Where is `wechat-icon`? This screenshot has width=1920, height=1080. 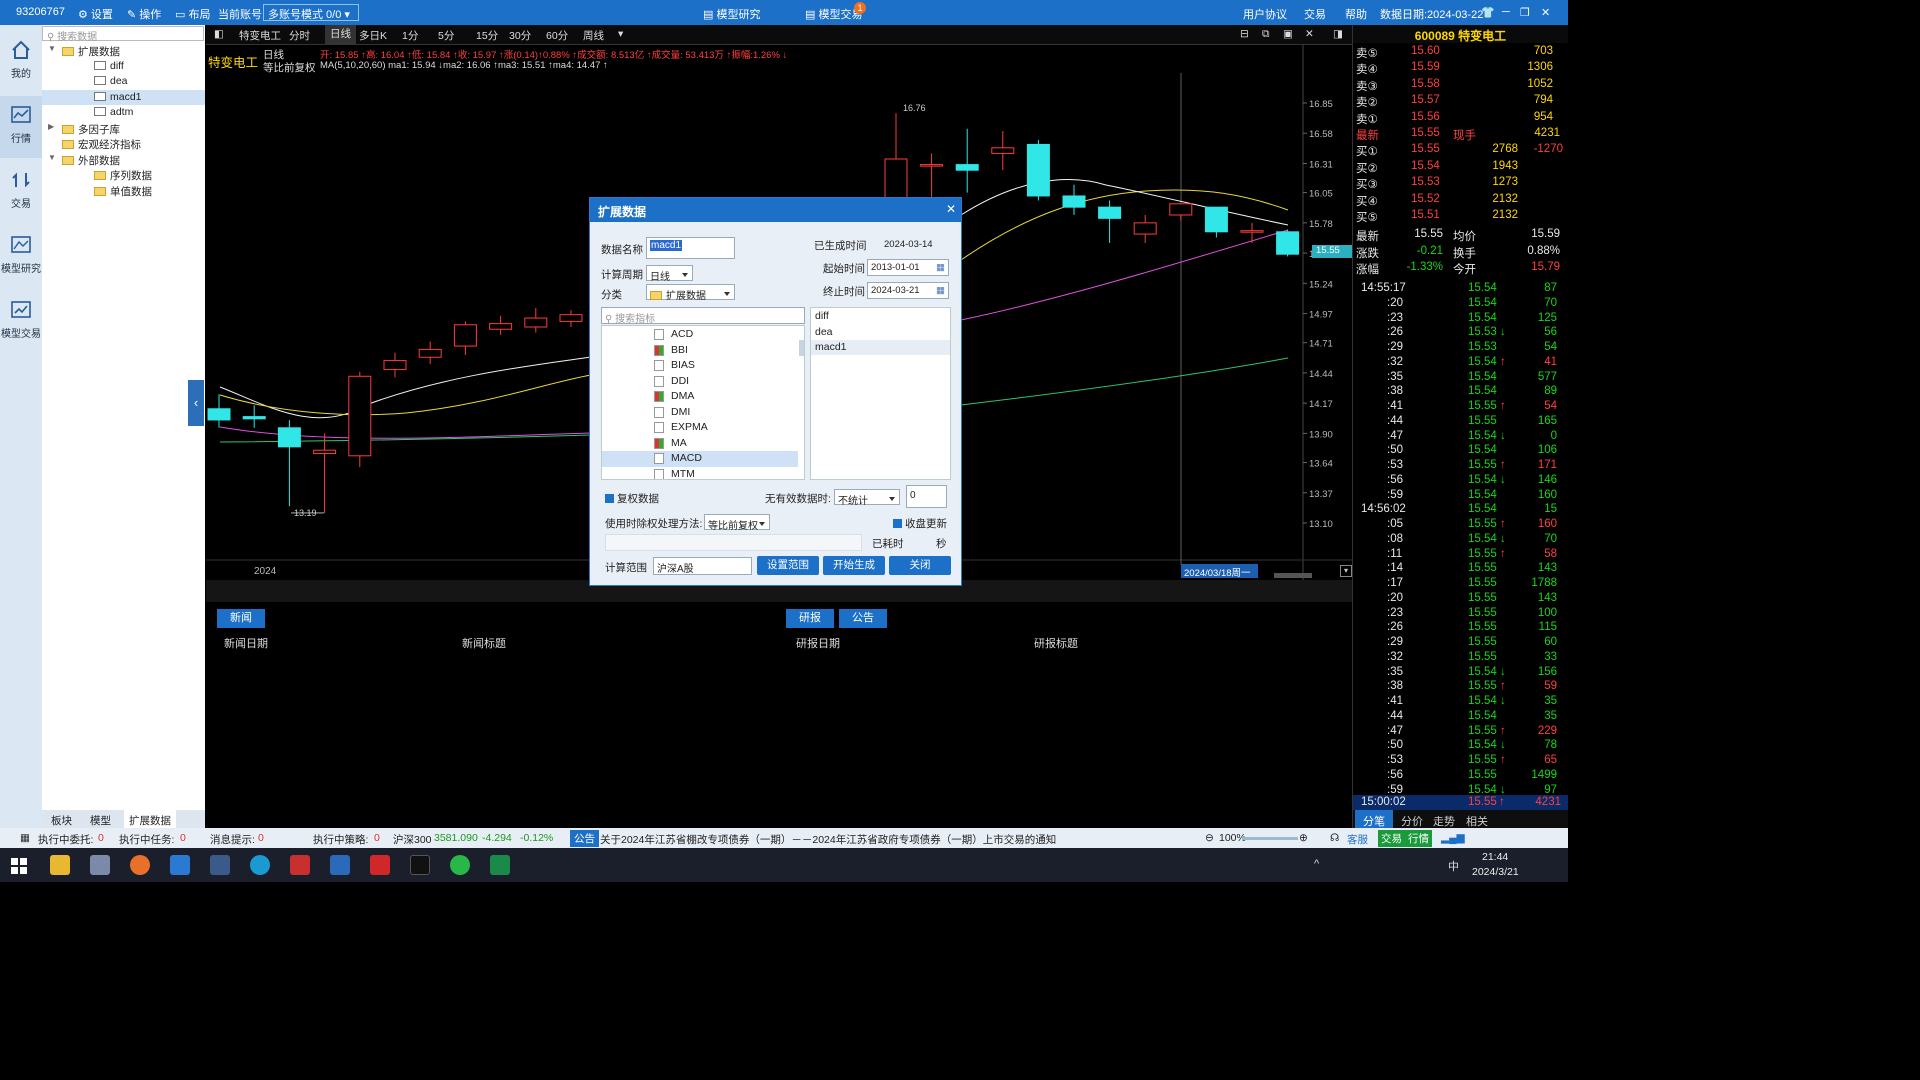
wechat-icon is located at coordinates (460, 865).